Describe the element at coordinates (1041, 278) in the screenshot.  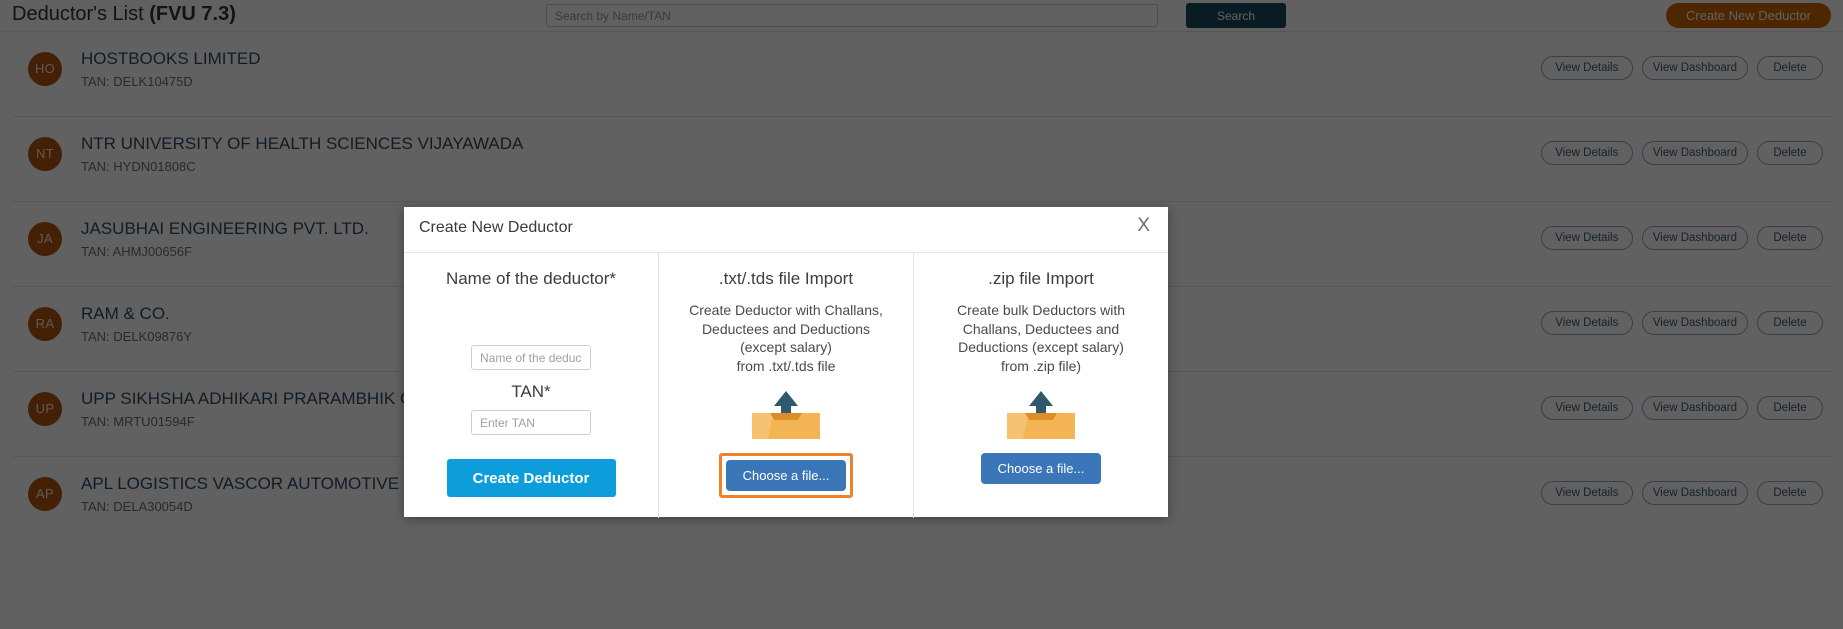
I see `zip-import-heading: .zip file Import` at that location.